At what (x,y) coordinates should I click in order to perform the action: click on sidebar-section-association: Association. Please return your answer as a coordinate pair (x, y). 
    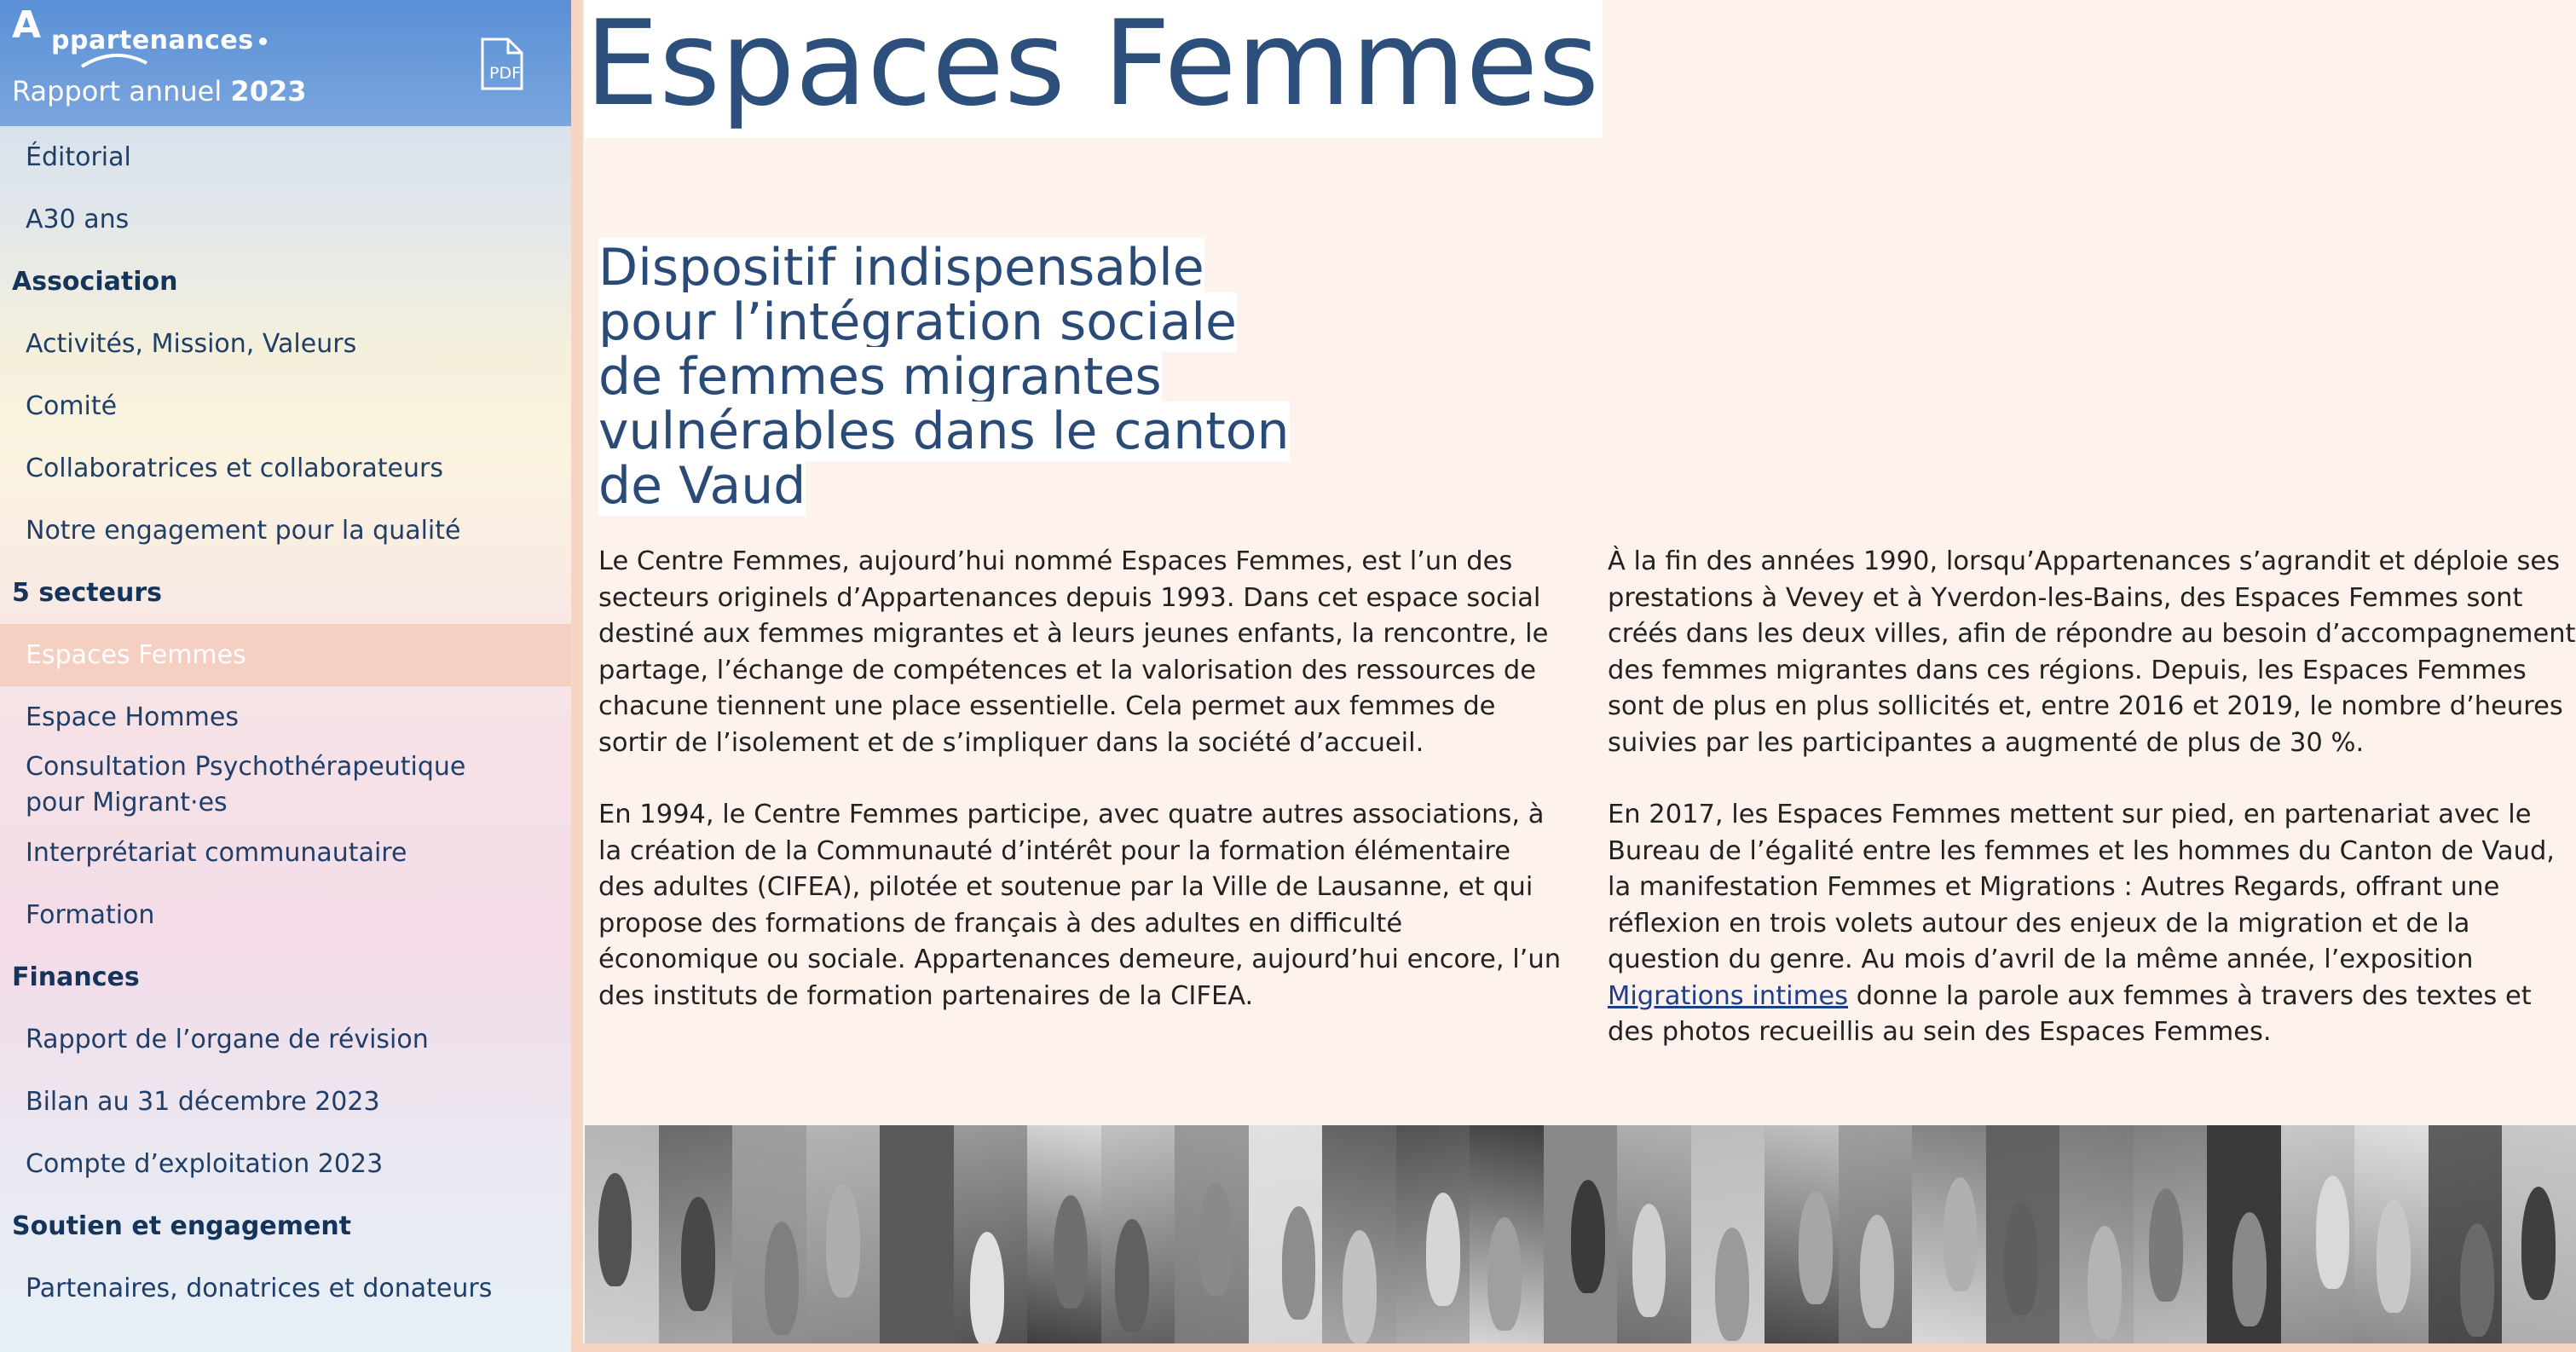
    Looking at the image, I should click on (95, 282).